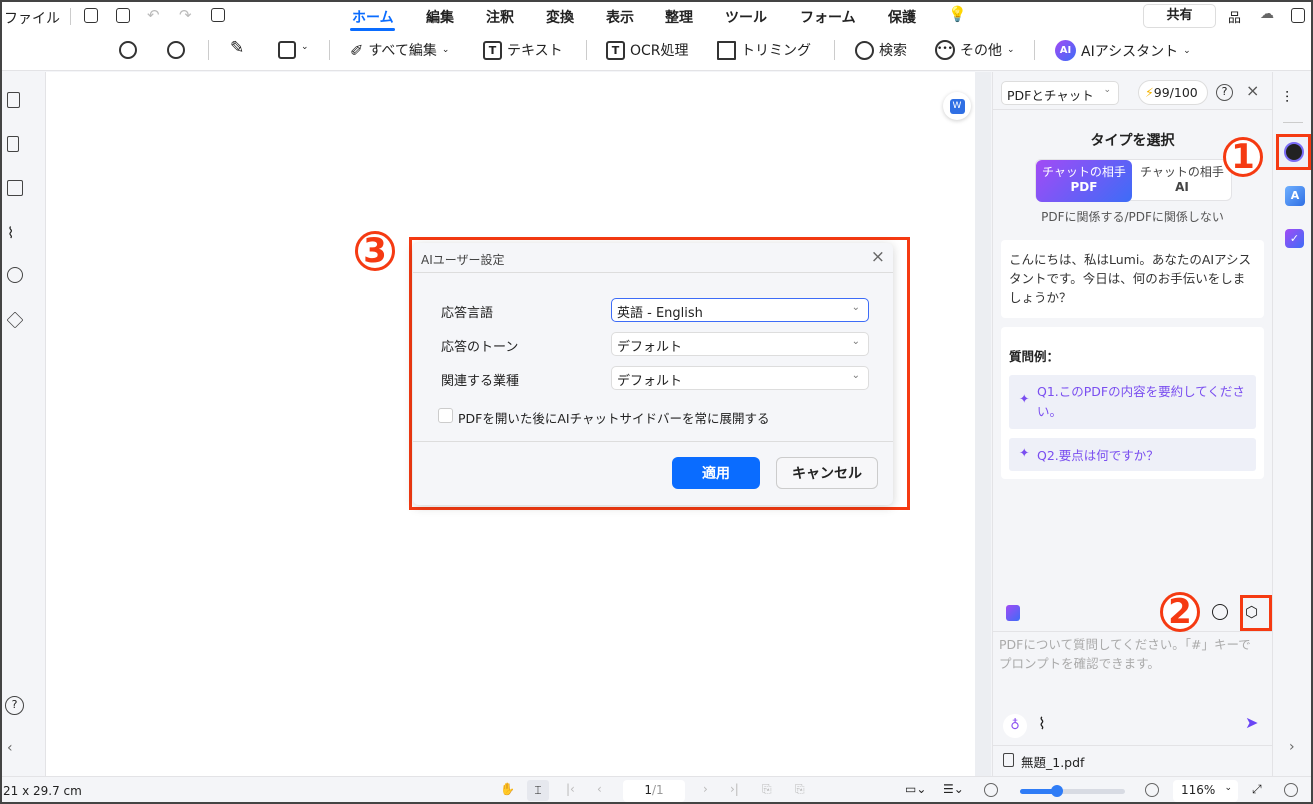 Image resolution: width=1313 pixels, height=804 pixels. Describe the element at coordinates (654, 791) in the screenshot. I see `page-number-input: 1/1` at that location.